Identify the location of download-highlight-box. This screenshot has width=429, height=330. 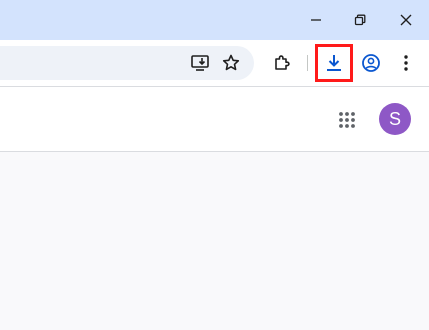
(334, 63).